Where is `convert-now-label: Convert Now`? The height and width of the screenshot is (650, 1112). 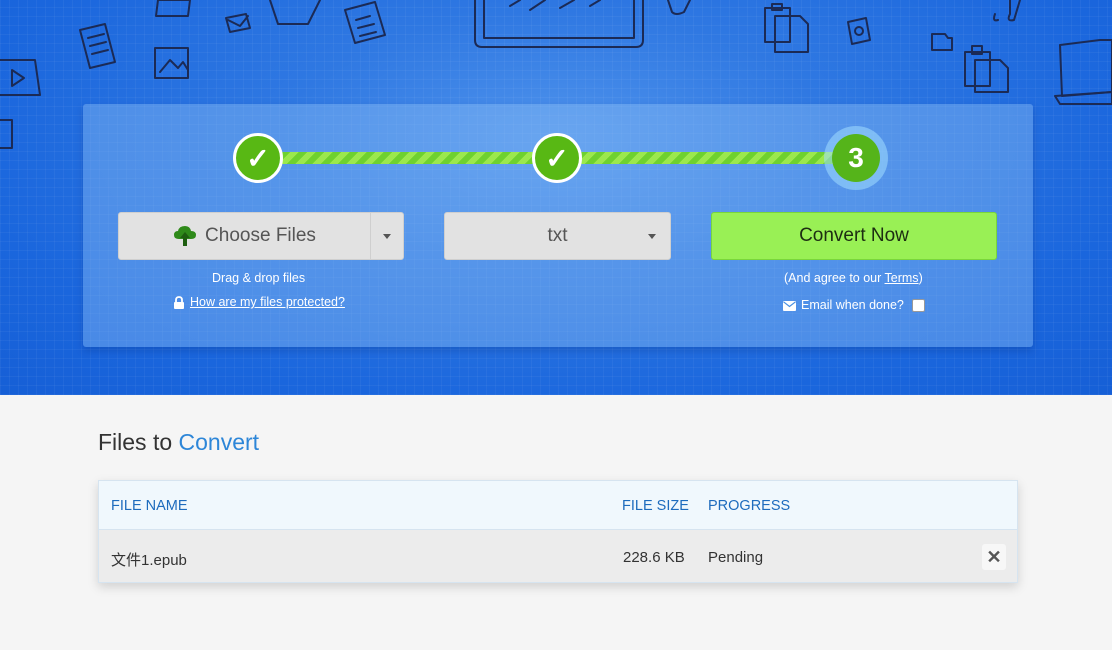
convert-now-label: Convert Now is located at coordinates (854, 235).